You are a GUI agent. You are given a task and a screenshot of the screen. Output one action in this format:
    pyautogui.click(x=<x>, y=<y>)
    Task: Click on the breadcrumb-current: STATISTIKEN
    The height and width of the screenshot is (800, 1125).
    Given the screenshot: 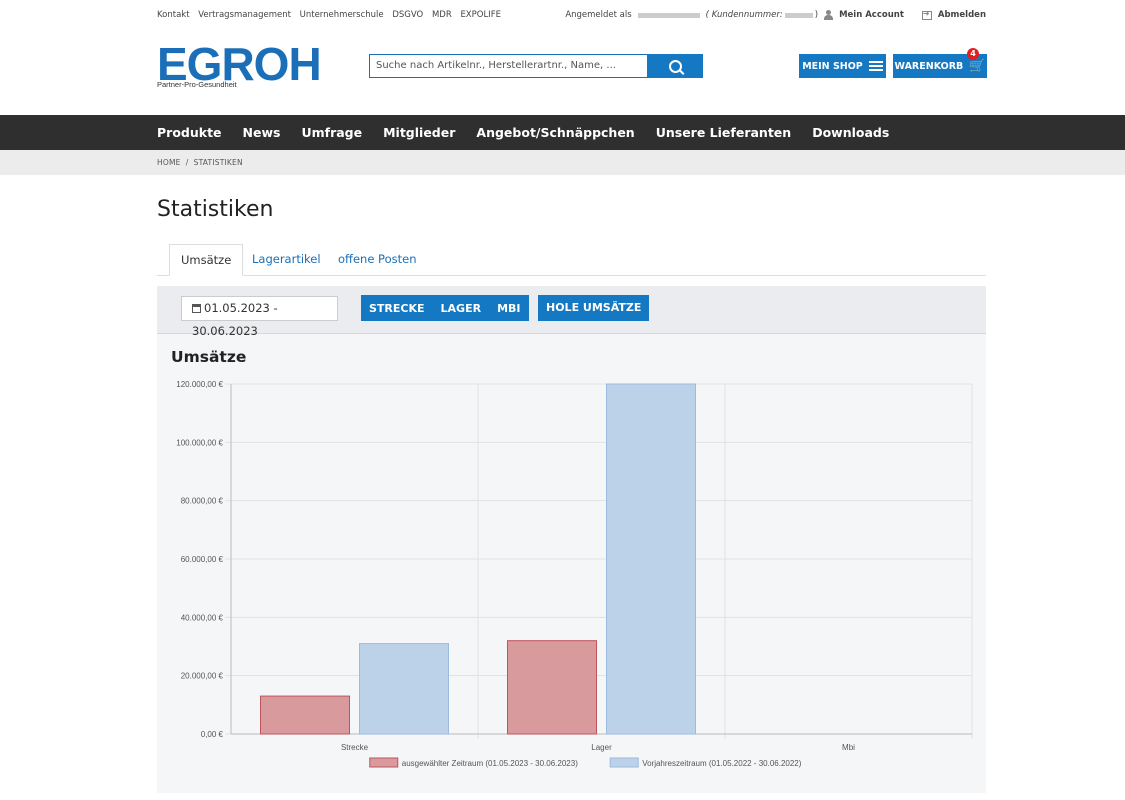 What is the action you would take?
    pyautogui.click(x=218, y=162)
    